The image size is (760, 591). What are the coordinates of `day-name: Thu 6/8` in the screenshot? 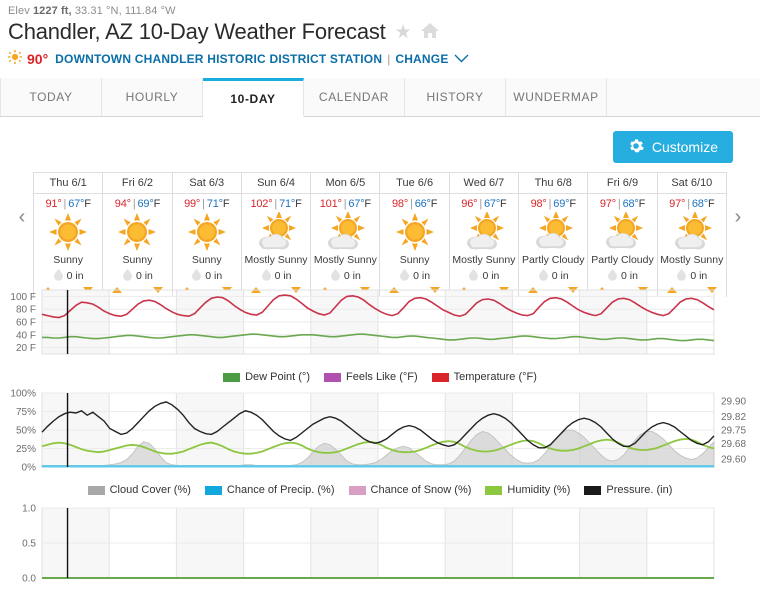 It's located at (553, 183).